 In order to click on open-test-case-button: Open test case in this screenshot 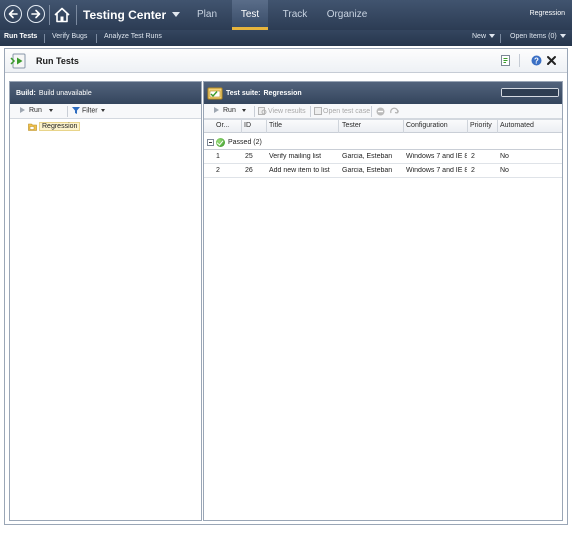, I will do `click(342, 111)`.